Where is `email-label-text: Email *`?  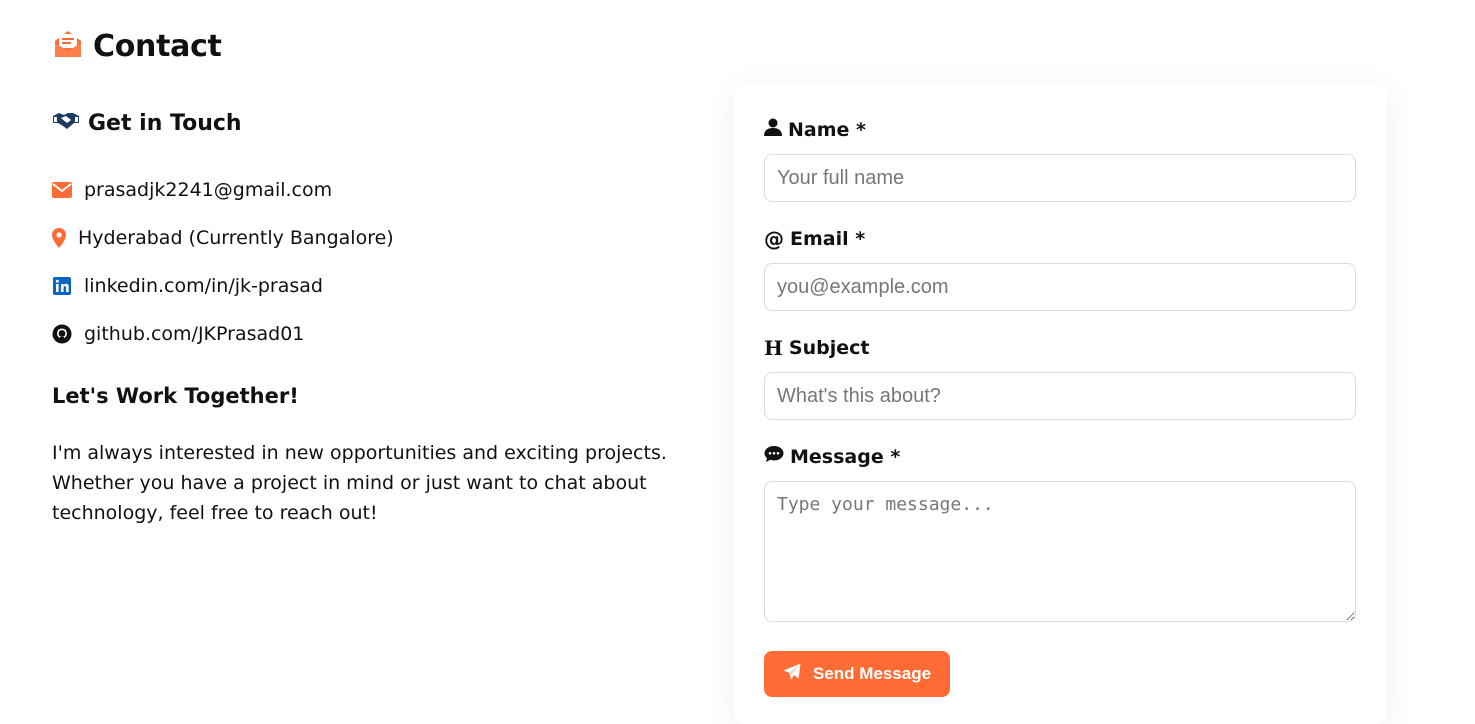
email-label-text: Email * is located at coordinates (828, 239).